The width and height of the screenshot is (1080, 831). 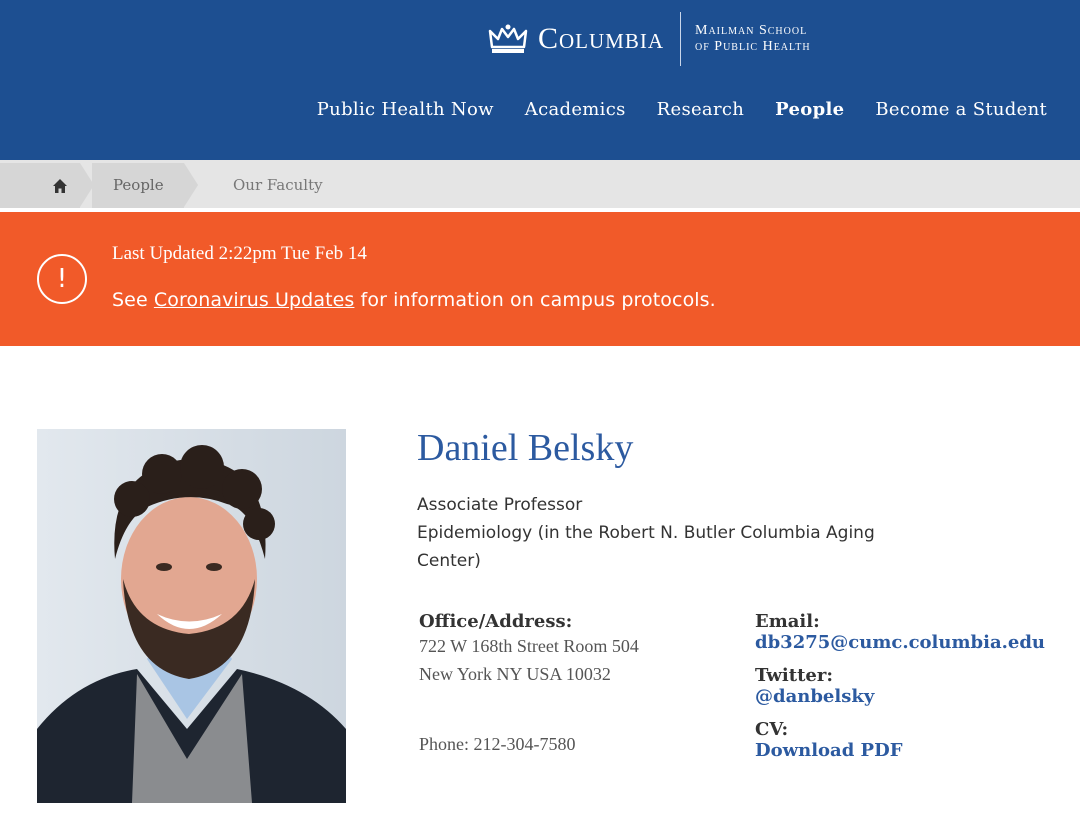 I want to click on twitter-link: @danbelsky, so click(x=814, y=696).